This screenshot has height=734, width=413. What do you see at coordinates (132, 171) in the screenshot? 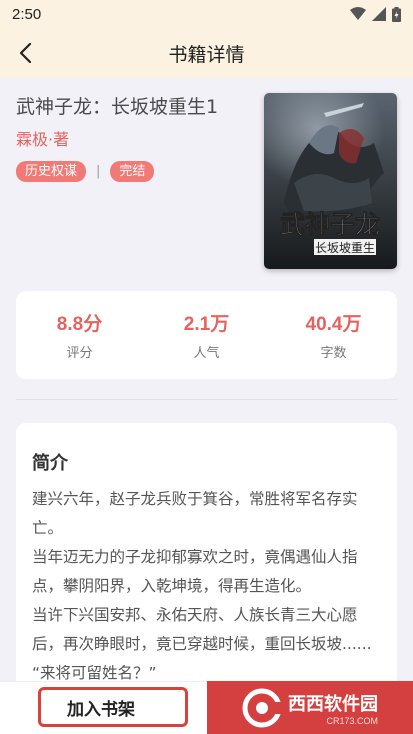
I see `tag-status: 完结` at bounding box center [132, 171].